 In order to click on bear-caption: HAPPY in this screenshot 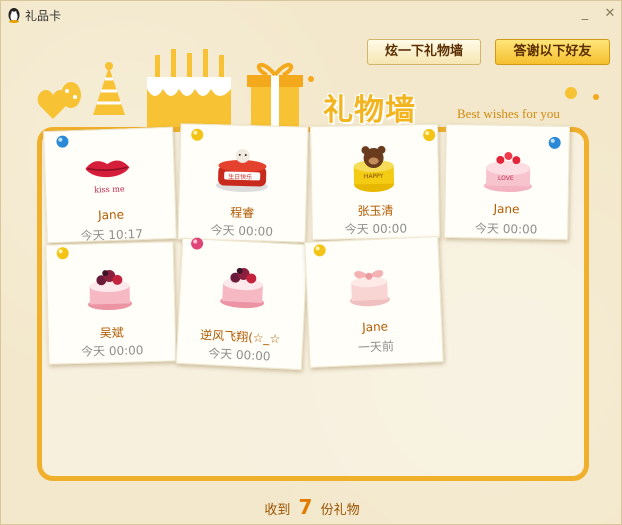, I will do `click(374, 176)`.